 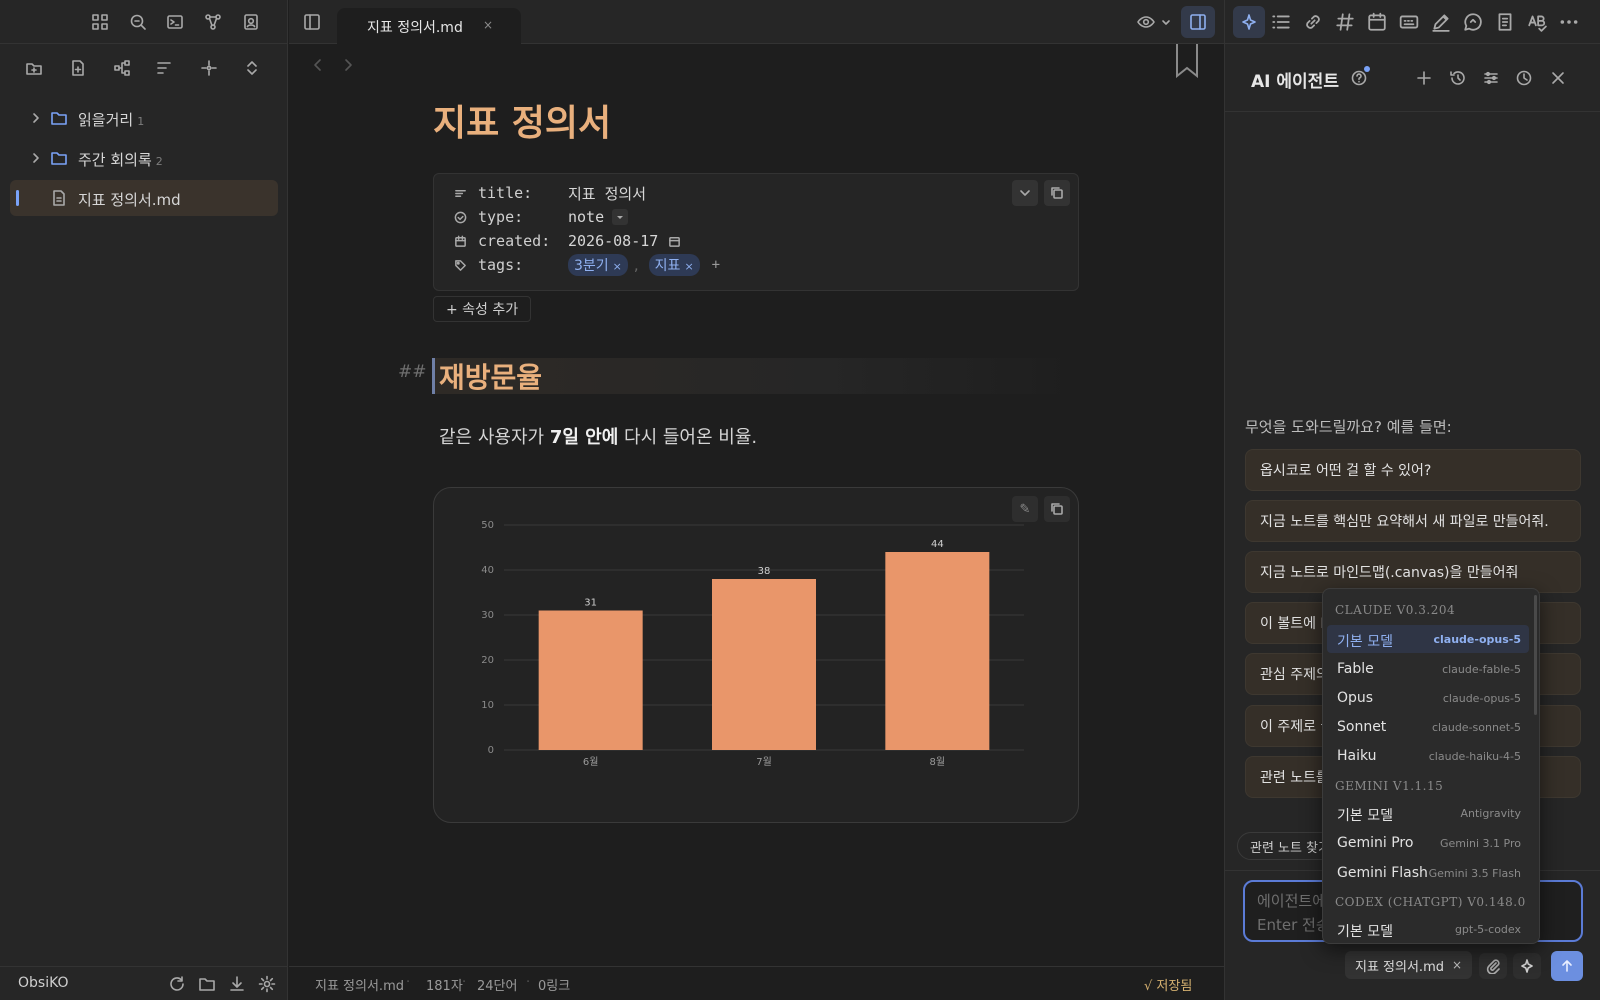 What do you see at coordinates (36, 158) in the screenshot?
I see `chevron-right-icon` at bounding box center [36, 158].